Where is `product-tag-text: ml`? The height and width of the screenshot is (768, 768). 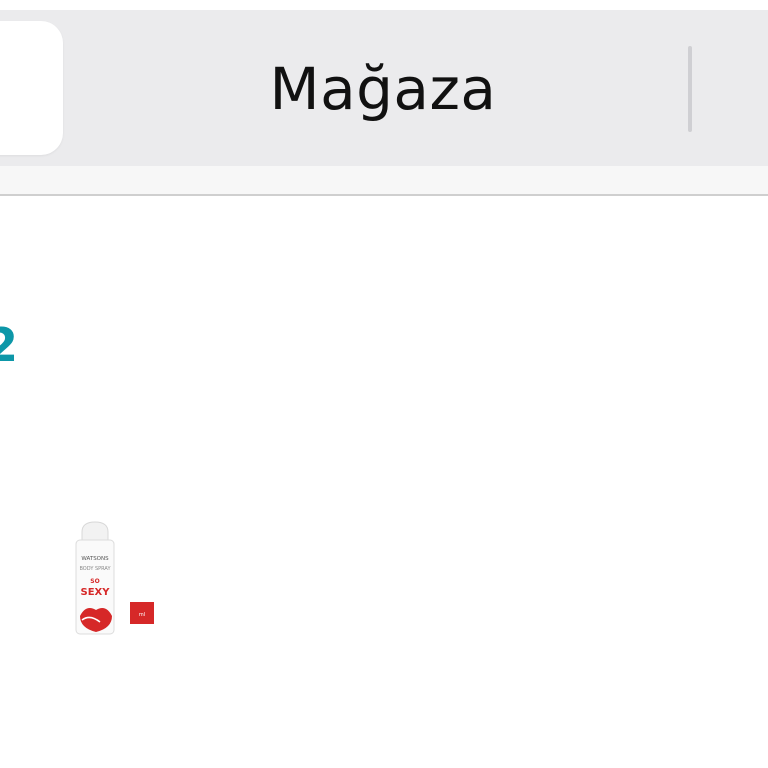
product-tag-text: ml is located at coordinates (142, 615).